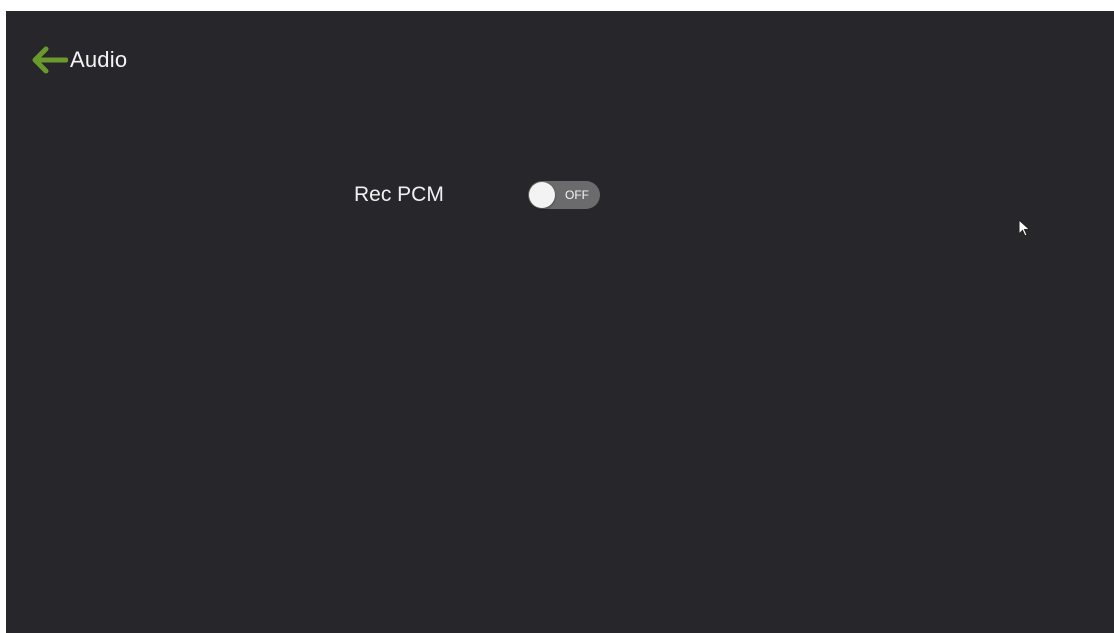 This screenshot has width=1114, height=633. I want to click on toggle-knob, so click(542, 195).